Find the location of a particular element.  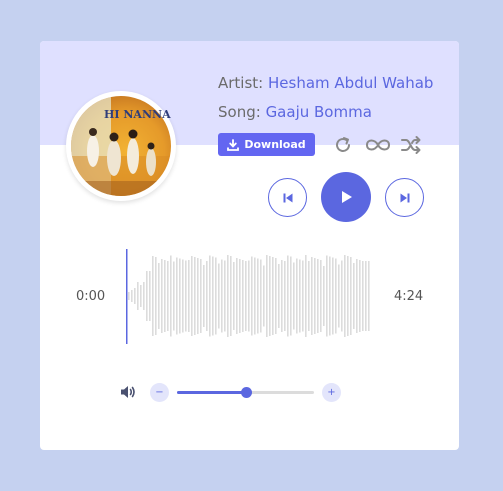

shuffle-icon is located at coordinates (411, 145).